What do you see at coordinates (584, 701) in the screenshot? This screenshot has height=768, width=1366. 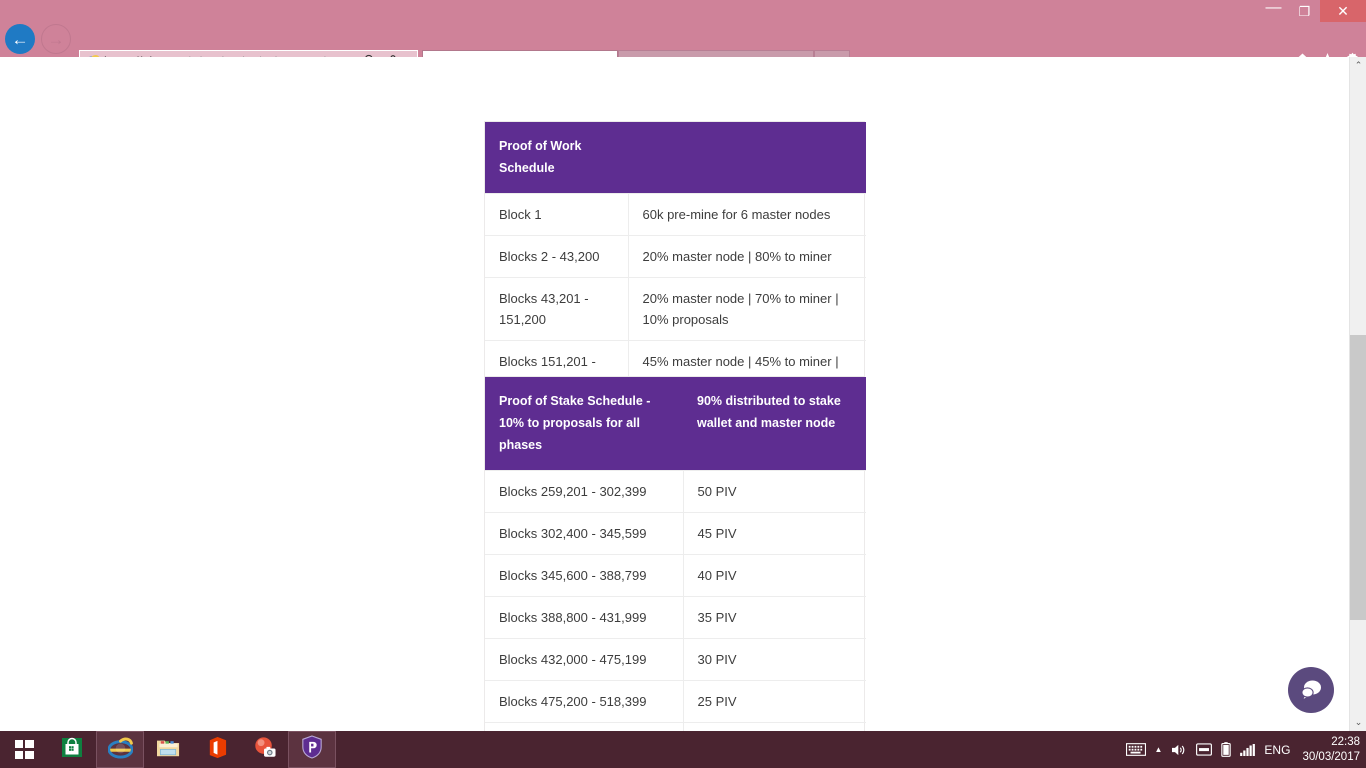 I see `pos-blocks-cell: Blocks 475,200 - 518,399` at bounding box center [584, 701].